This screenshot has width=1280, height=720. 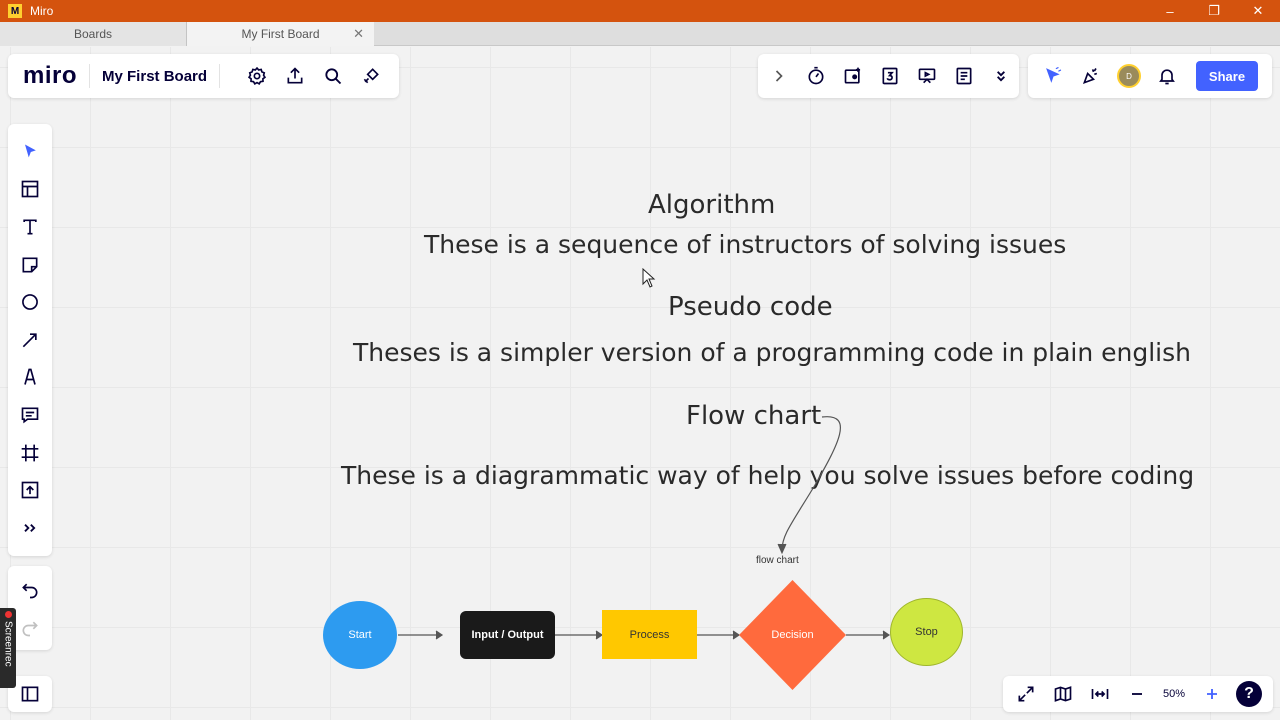 What do you see at coordinates (30, 590) in the screenshot?
I see `undo-icon` at bounding box center [30, 590].